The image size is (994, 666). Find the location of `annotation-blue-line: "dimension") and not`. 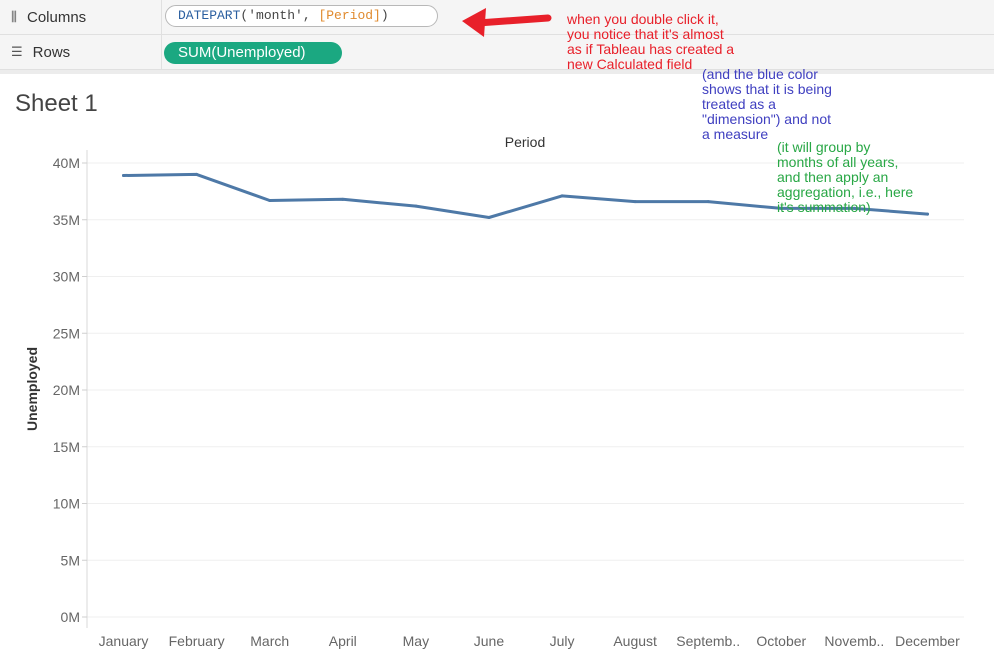

annotation-blue-line: "dimension") and not is located at coordinates (767, 119).